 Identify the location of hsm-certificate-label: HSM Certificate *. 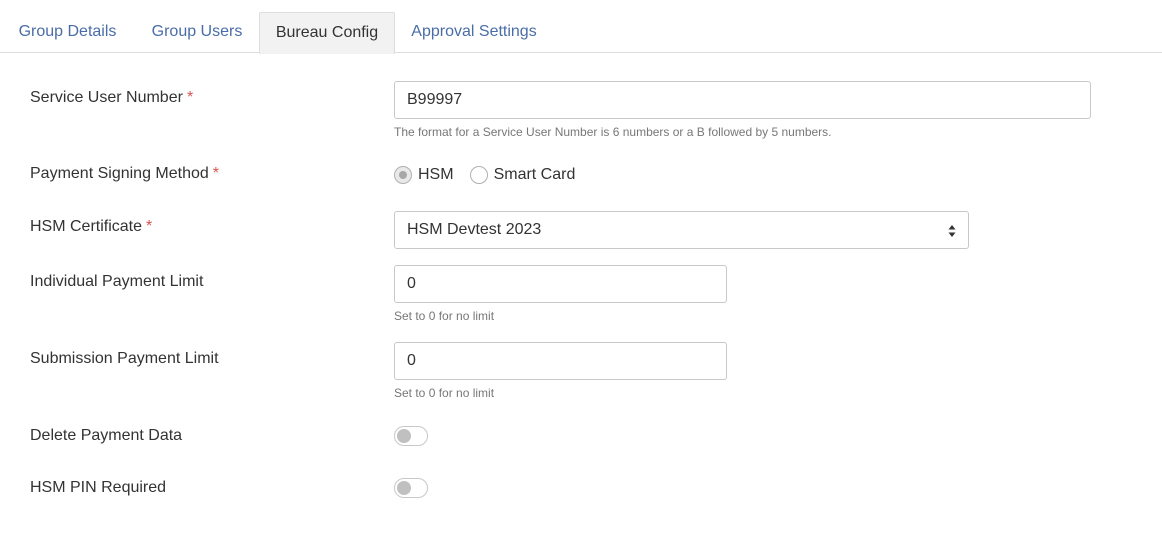
(91, 227).